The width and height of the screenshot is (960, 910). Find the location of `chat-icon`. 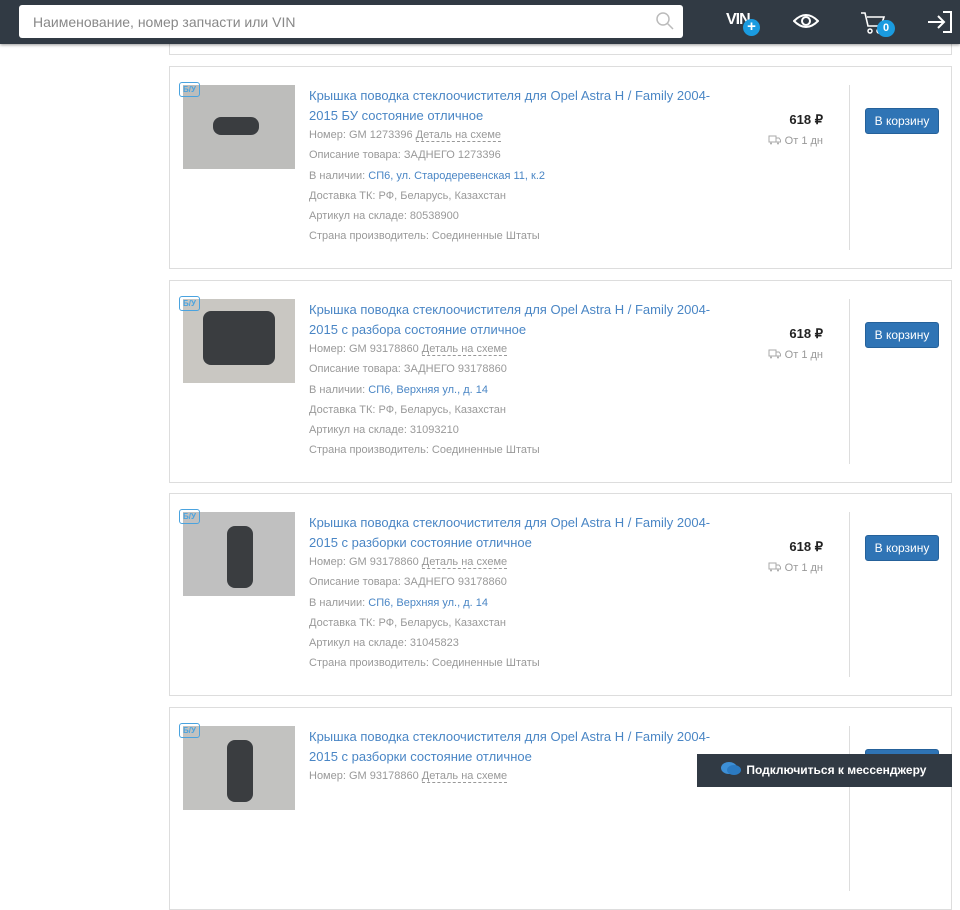

chat-icon is located at coordinates (731, 768).